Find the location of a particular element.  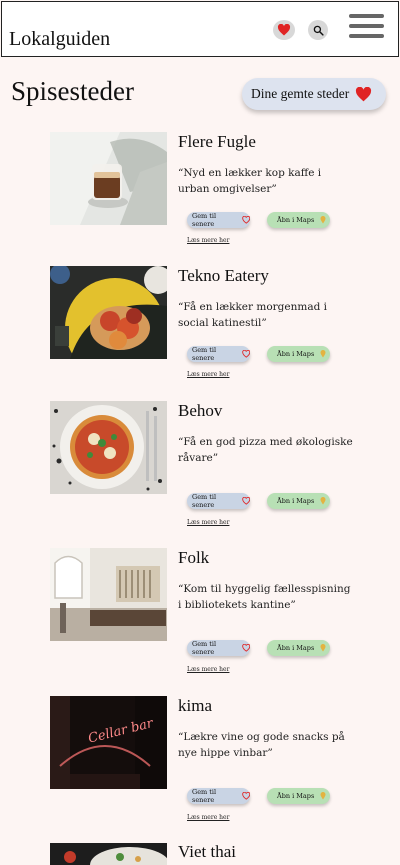

search-icon is located at coordinates (318, 30).